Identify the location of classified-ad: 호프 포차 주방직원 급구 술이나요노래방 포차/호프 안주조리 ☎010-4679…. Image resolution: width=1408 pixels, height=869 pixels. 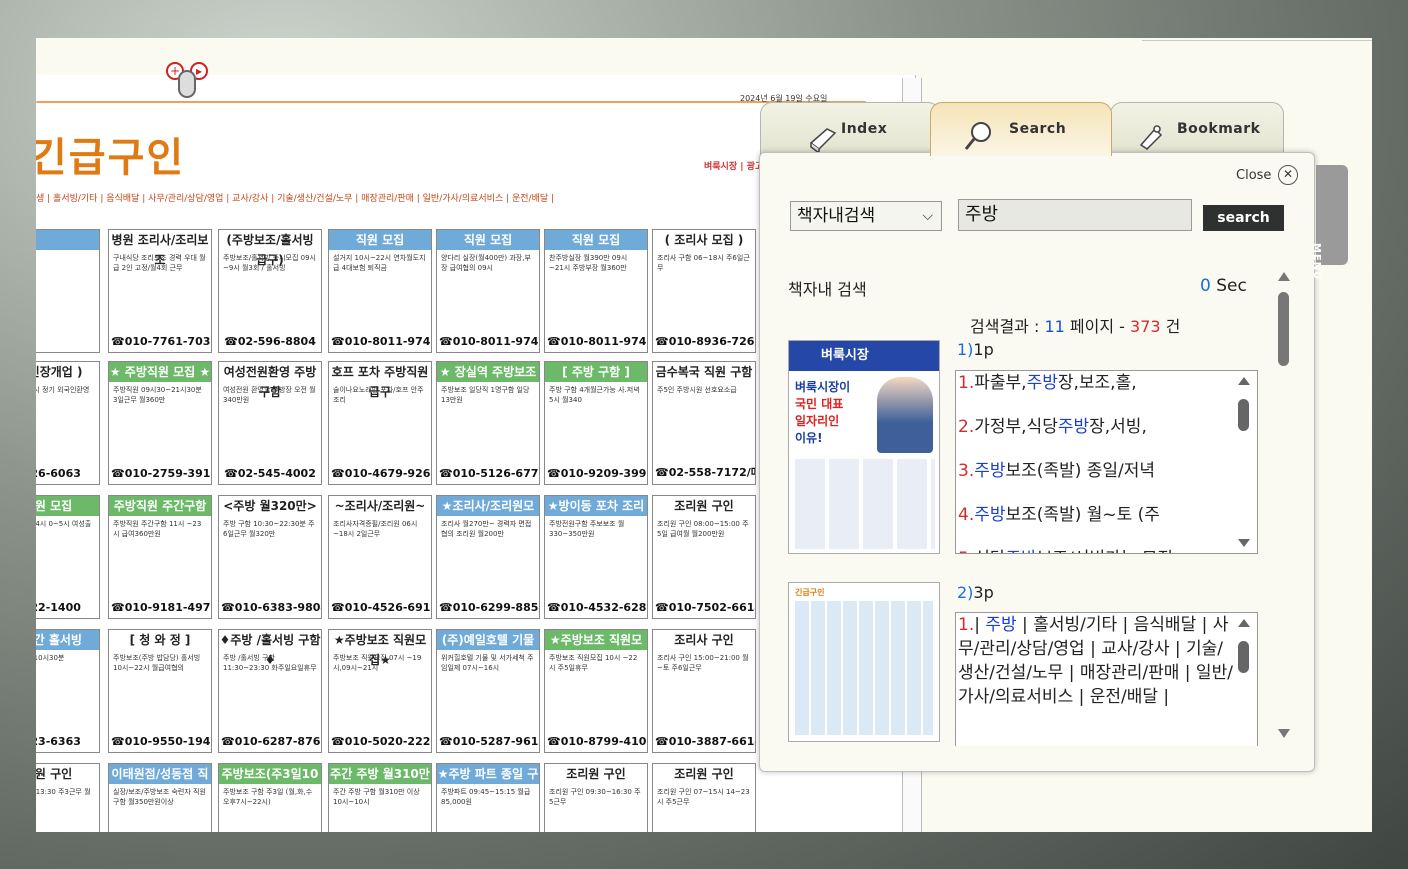
(380, 423).